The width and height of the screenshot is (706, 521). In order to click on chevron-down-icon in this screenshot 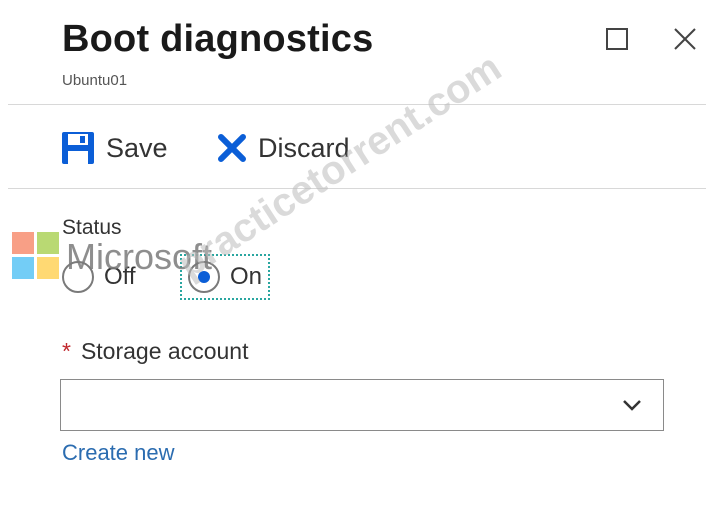, I will do `click(632, 405)`.